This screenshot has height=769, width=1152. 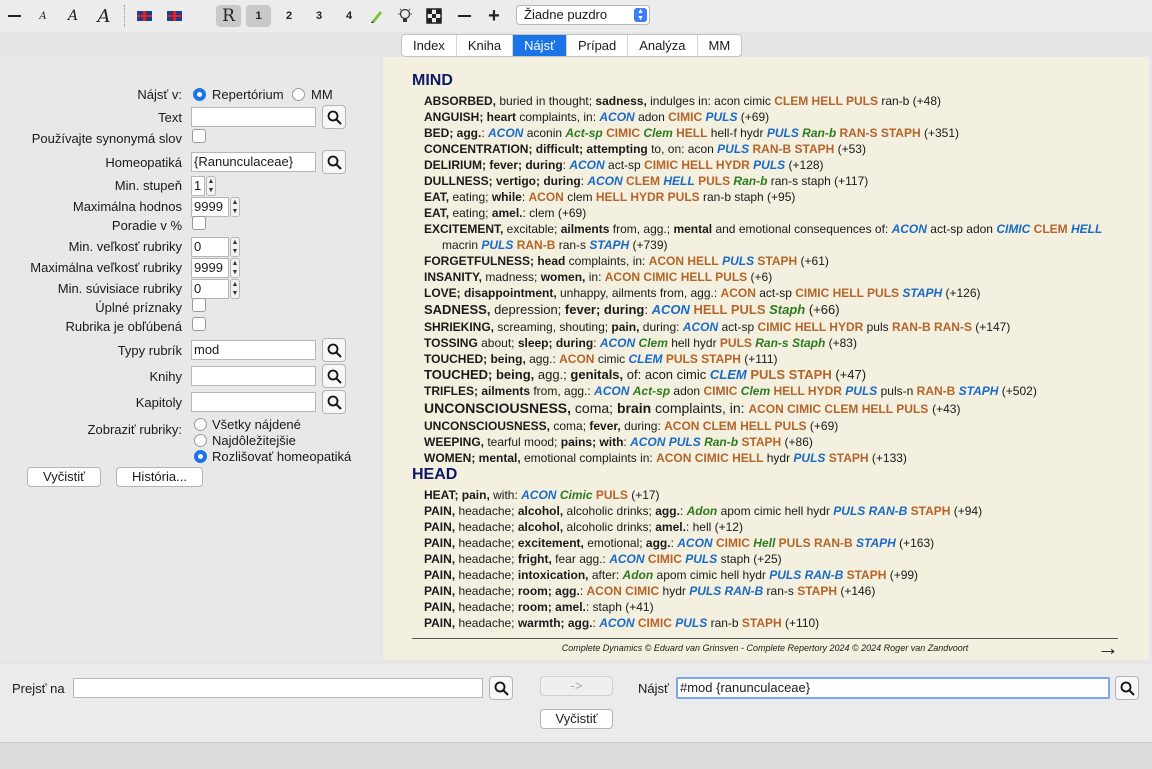 I want to click on rubric-row: PAIN, headache; room; amel.: staph (+41), so click(x=778, y=607).